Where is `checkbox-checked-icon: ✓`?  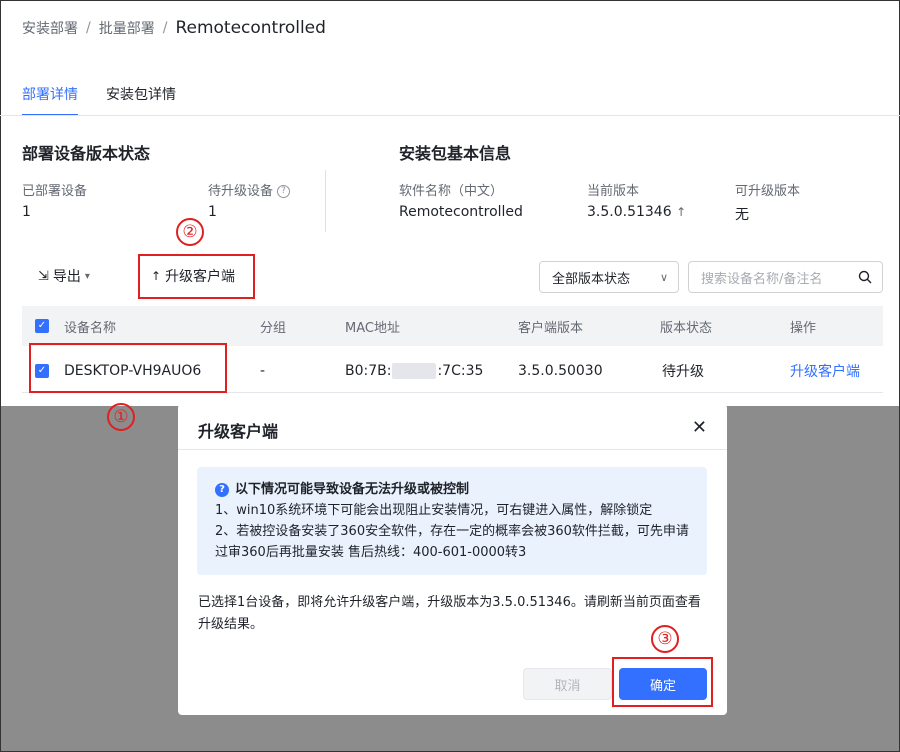
checkbox-checked-icon: ✓ is located at coordinates (42, 326).